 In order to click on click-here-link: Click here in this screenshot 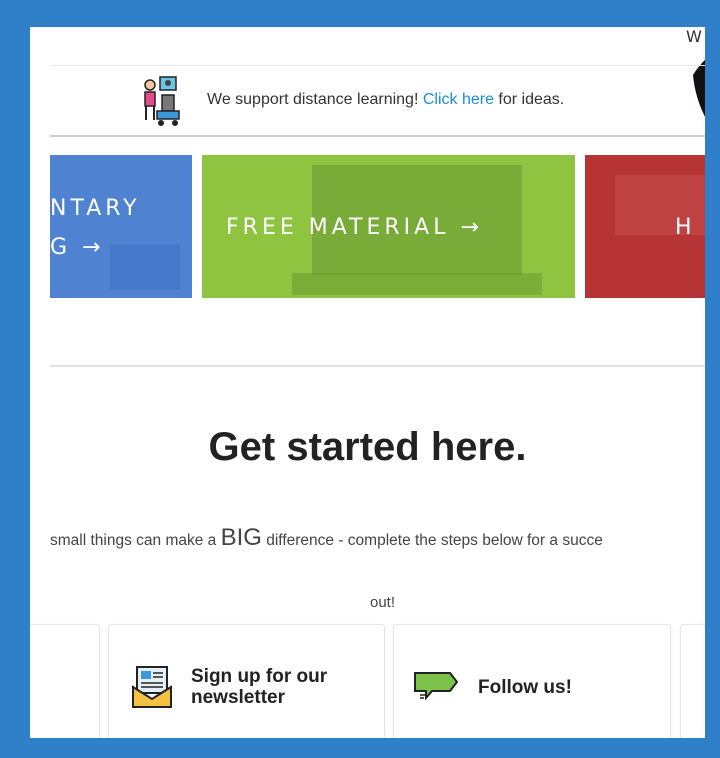, I will do `click(458, 99)`.